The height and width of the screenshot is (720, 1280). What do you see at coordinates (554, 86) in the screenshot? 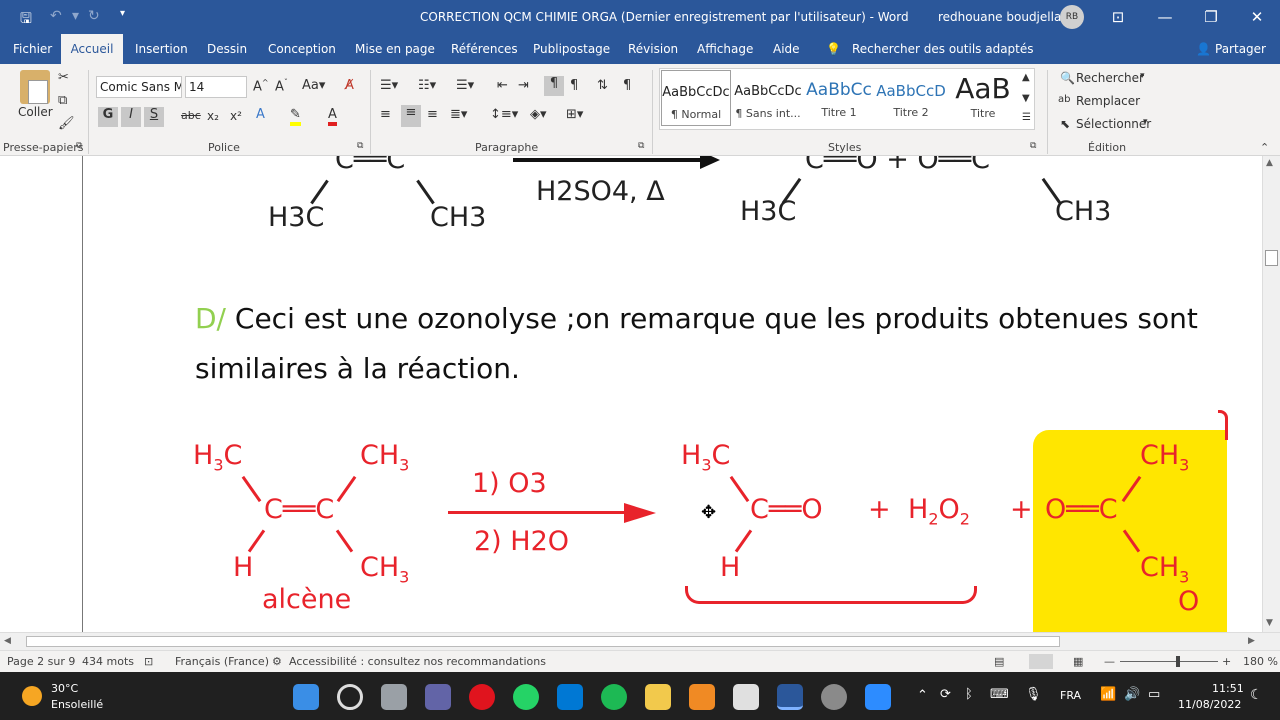
I see `ltr-icon: ¶` at bounding box center [554, 86].